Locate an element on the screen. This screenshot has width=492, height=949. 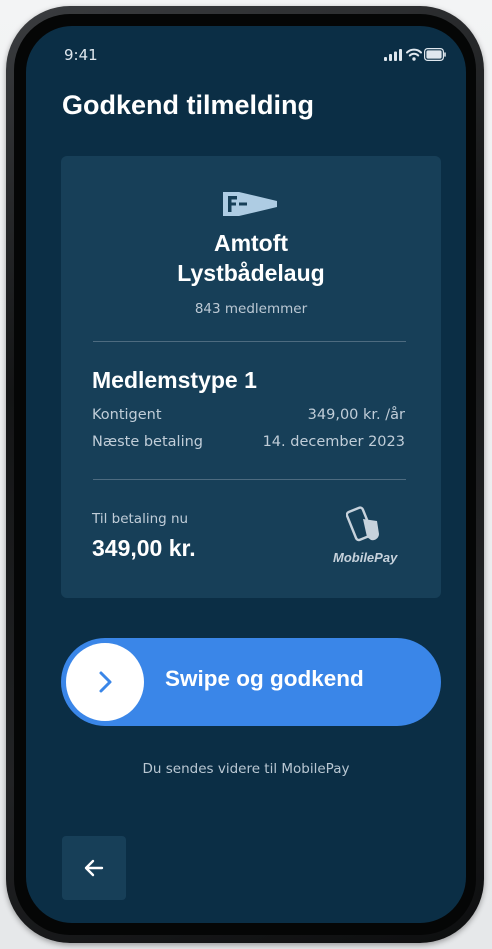
next-payment-row: Næste betaling 14. december 2023 is located at coordinates (248, 442).